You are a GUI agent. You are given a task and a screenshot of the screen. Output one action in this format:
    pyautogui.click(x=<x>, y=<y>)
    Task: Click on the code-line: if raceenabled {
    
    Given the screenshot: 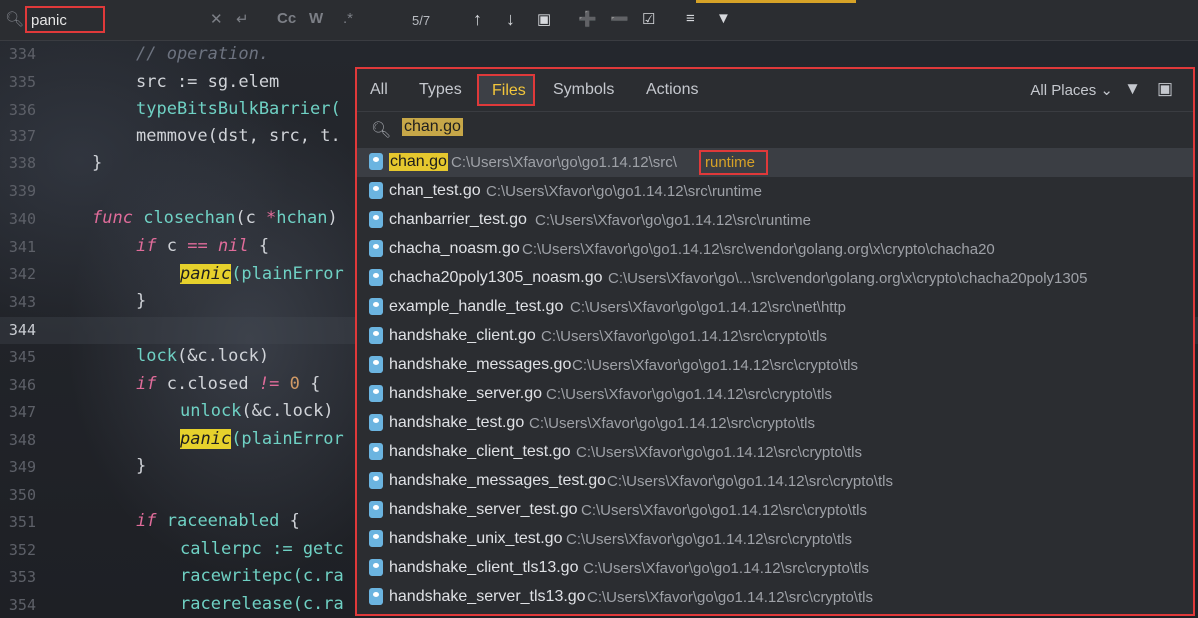 What is the action you would take?
    pyautogui.click(x=218, y=521)
    